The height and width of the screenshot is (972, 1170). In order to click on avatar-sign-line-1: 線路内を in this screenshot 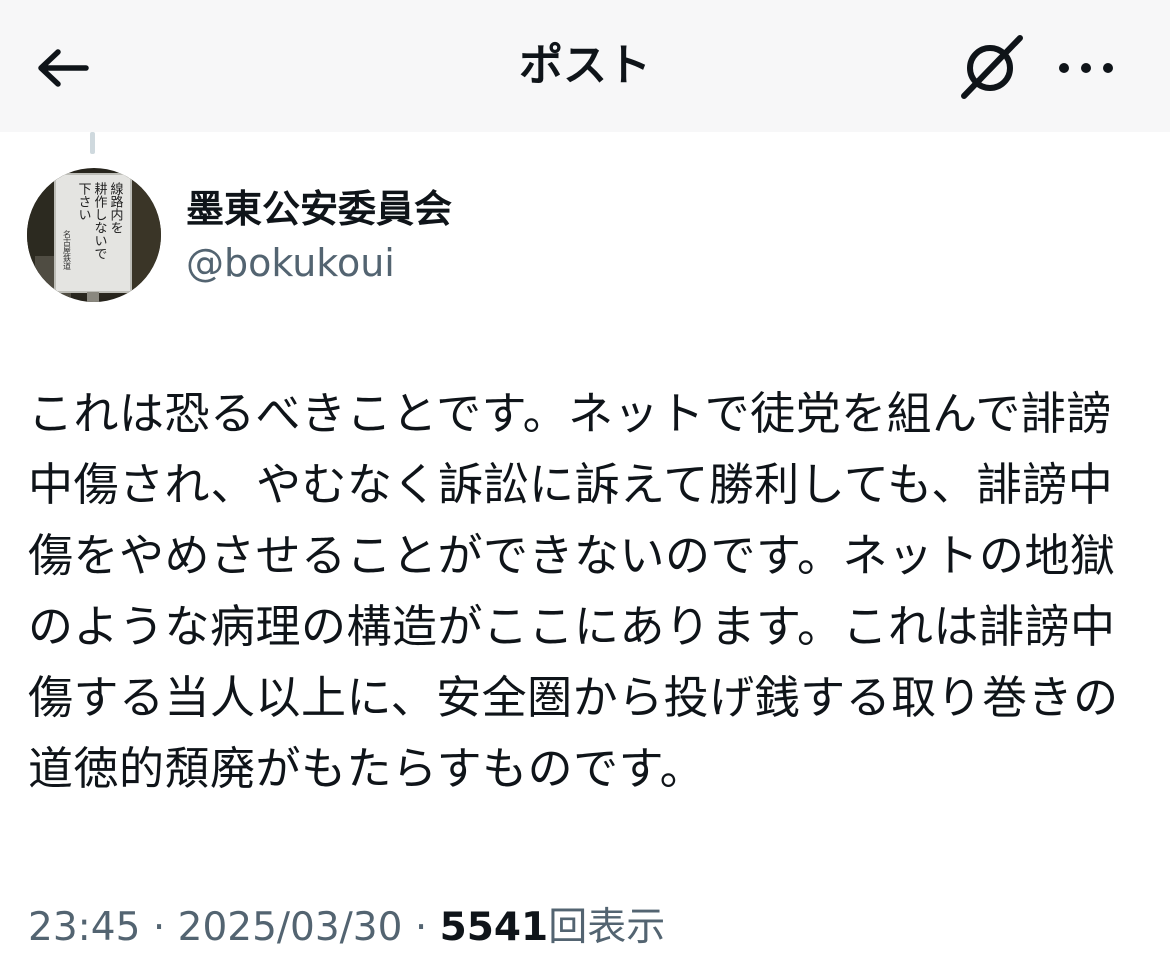, I will do `click(116, 207)`.